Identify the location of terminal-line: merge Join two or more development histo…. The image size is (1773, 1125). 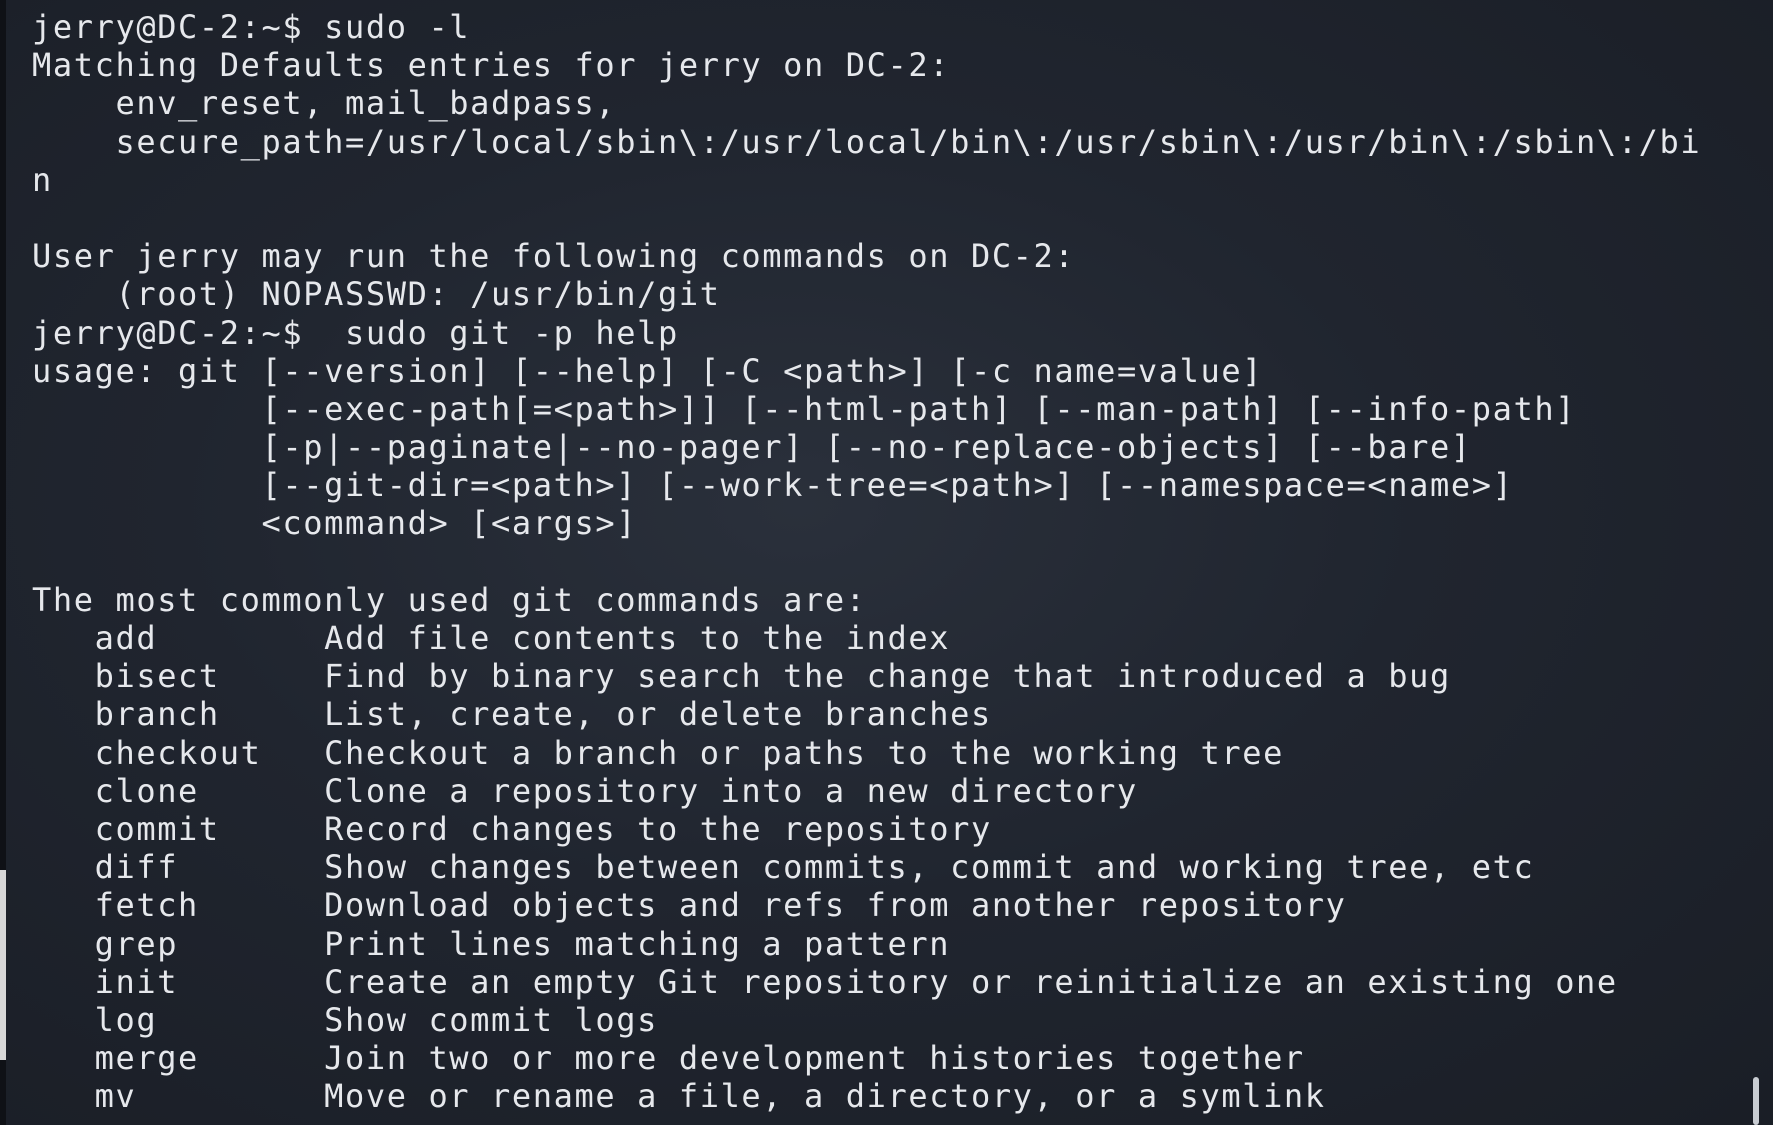
(668, 1058).